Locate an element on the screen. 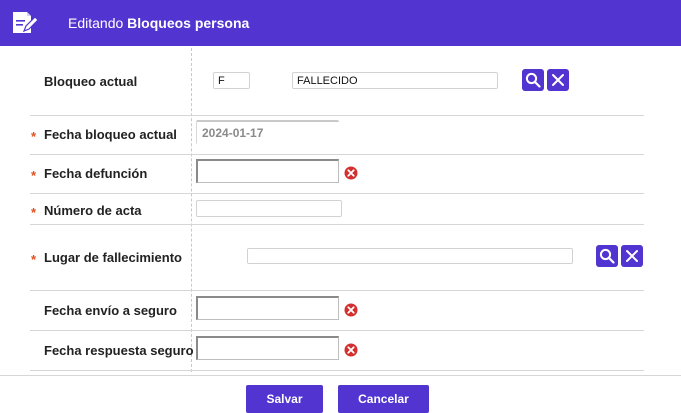  lugar-fallecimiento-field is located at coordinates (410, 256).